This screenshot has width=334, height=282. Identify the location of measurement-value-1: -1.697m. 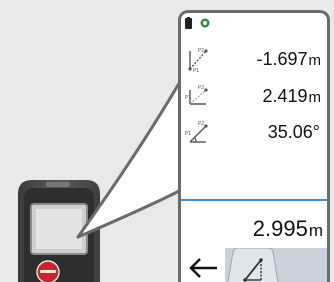
(288, 59).